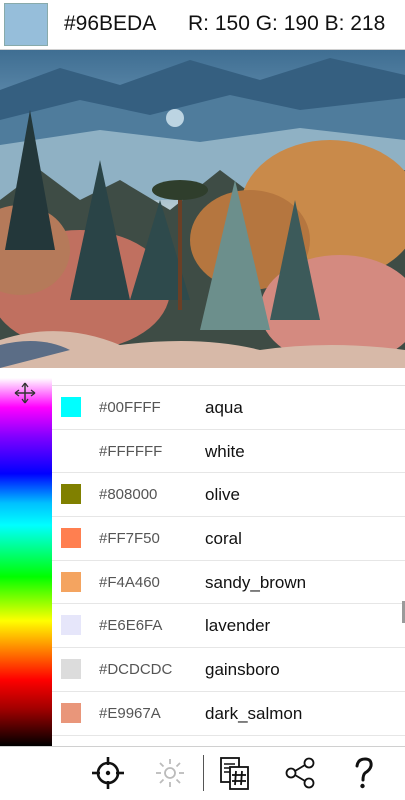  I want to click on brightness-button, so click(170, 773).